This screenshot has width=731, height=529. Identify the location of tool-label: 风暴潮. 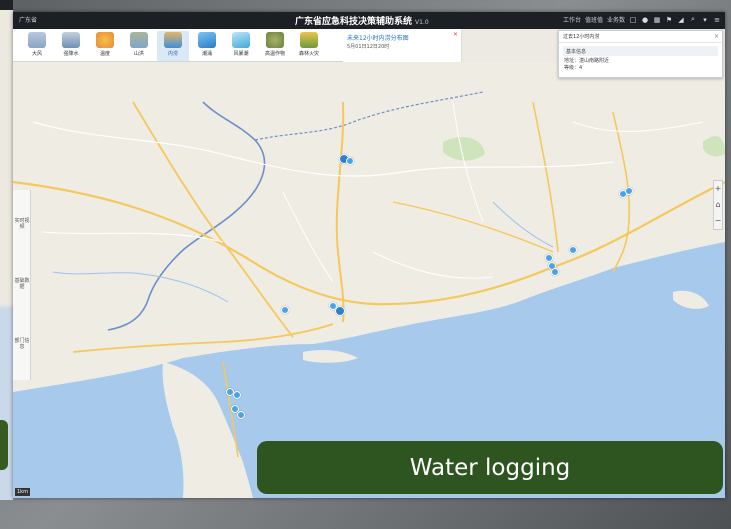
(241, 54).